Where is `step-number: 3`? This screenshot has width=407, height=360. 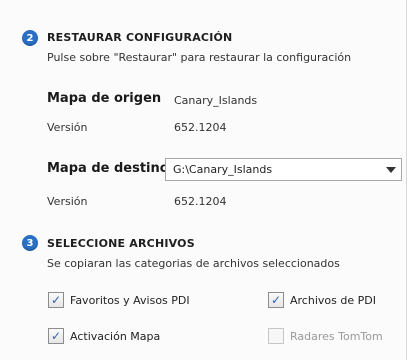
step-number: 3 is located at coordinates (30, 243).